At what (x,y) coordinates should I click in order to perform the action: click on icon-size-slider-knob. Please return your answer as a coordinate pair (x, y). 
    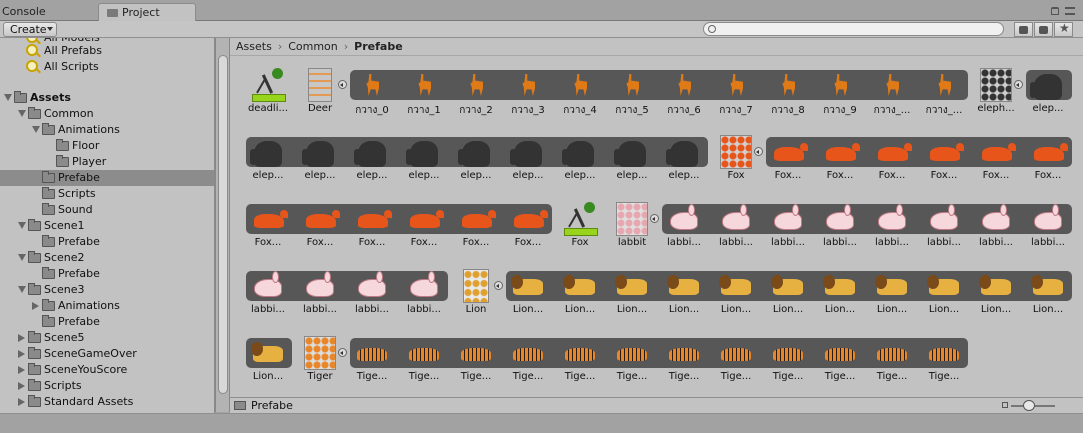
    Looking at the image, I should click on (1029, 405).